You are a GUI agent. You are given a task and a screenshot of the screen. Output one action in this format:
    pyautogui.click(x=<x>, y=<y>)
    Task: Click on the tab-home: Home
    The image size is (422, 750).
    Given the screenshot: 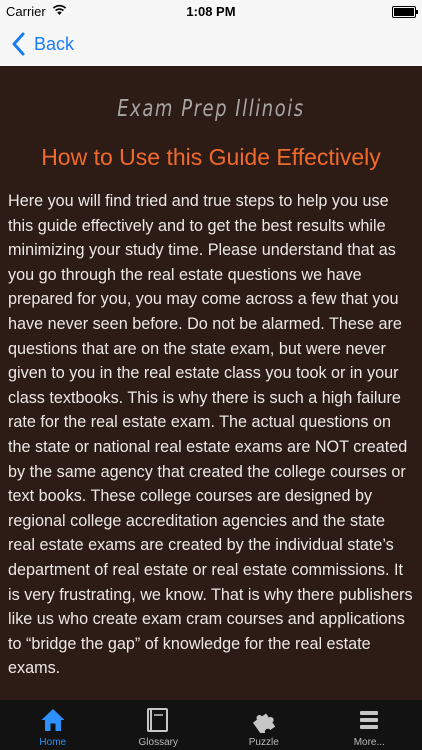 What is the action you would take?
    pyautogui.click(x=53, y=725)
    